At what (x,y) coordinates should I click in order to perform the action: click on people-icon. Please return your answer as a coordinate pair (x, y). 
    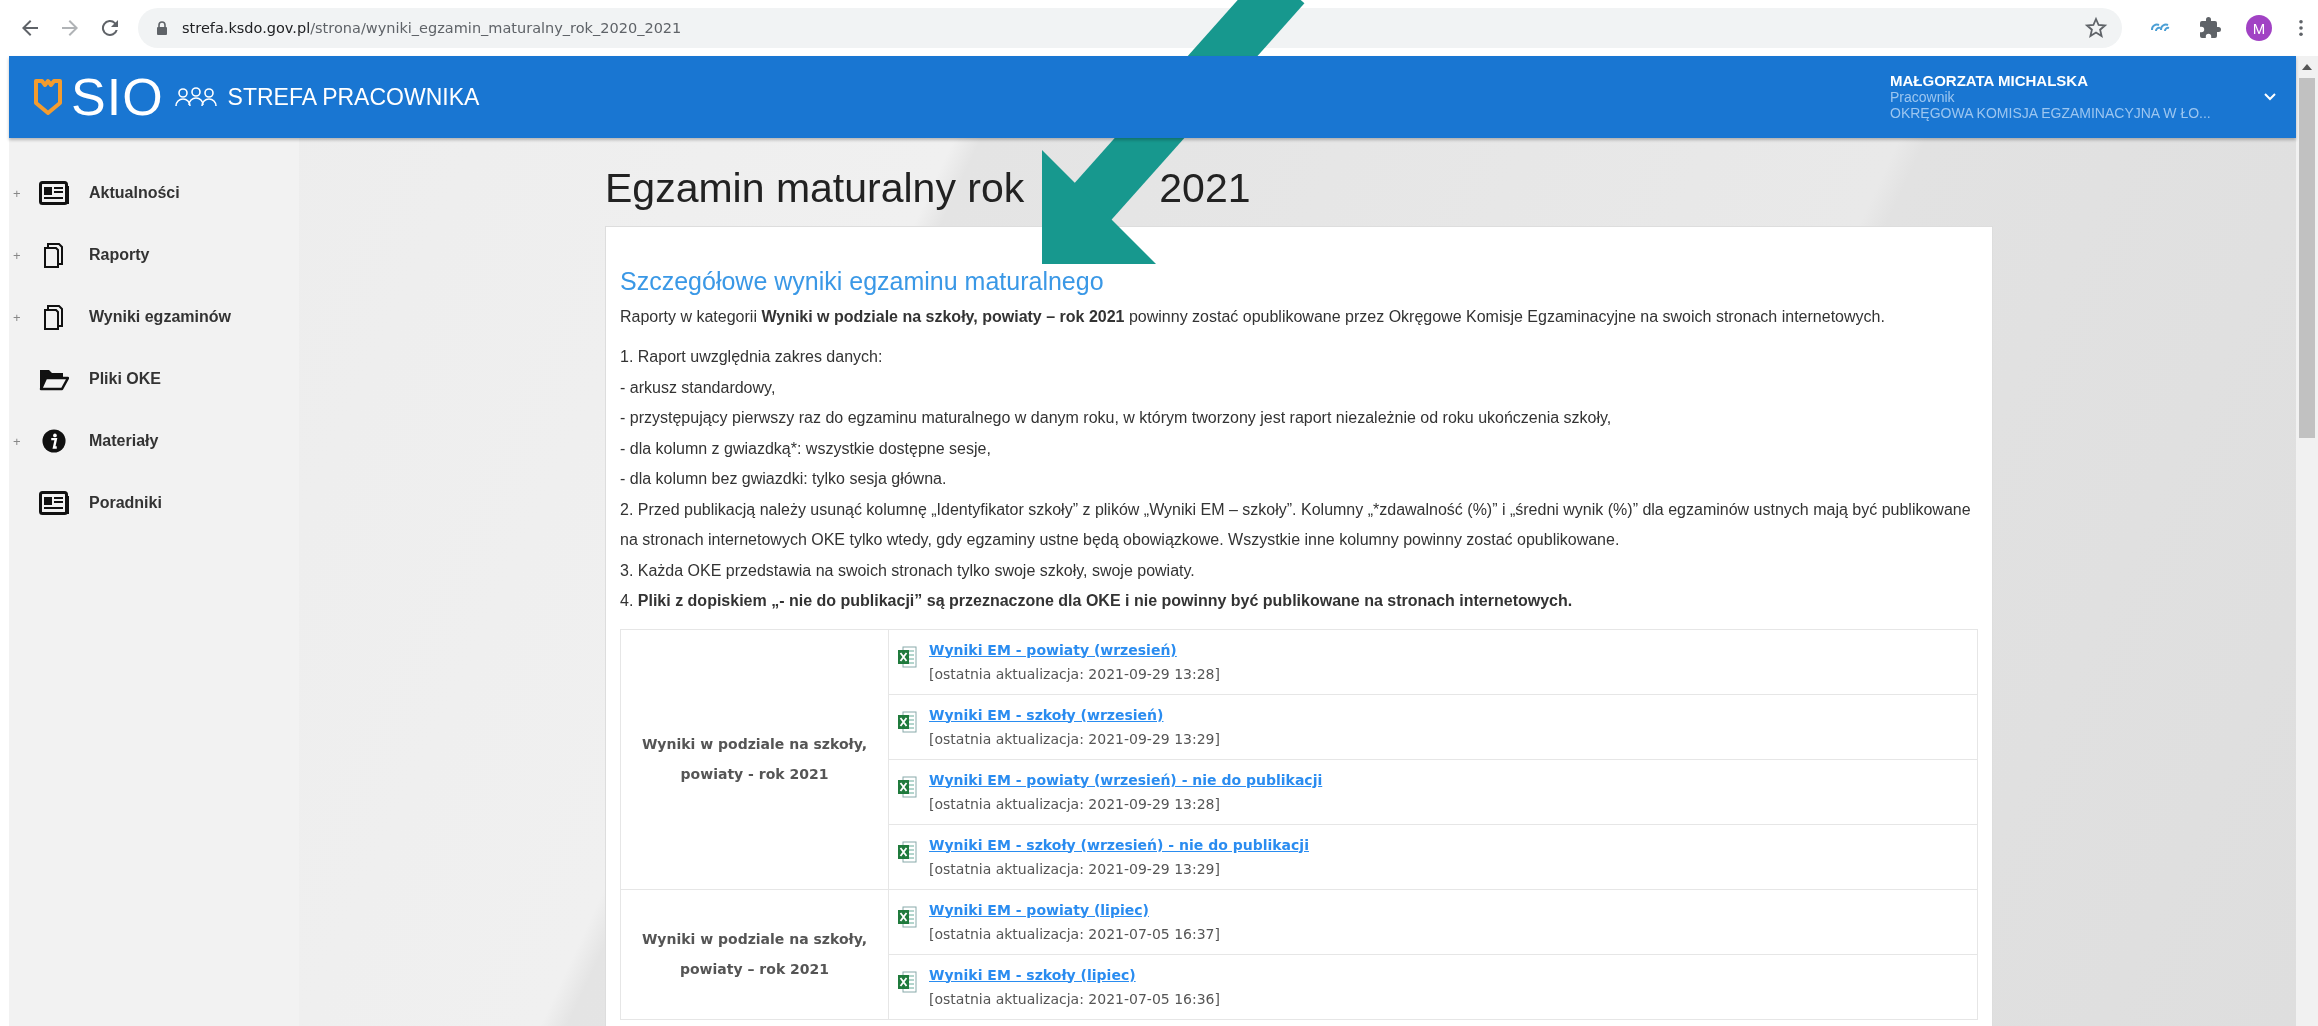
    Looking at the image, I should click on (195, 97).